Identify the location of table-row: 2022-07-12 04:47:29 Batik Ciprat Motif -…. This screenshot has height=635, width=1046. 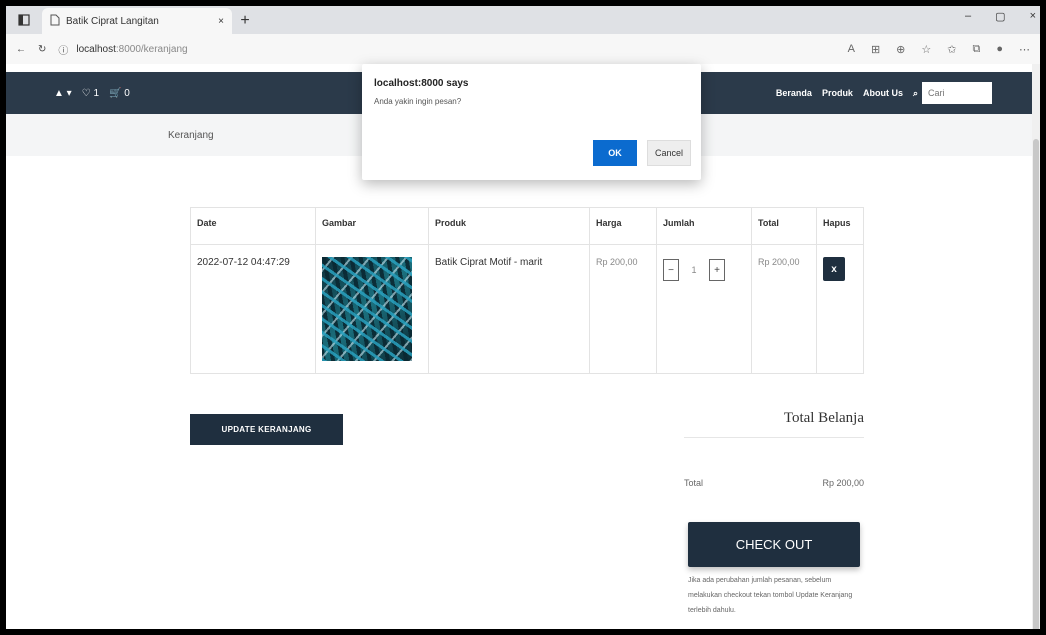
(527, 309).